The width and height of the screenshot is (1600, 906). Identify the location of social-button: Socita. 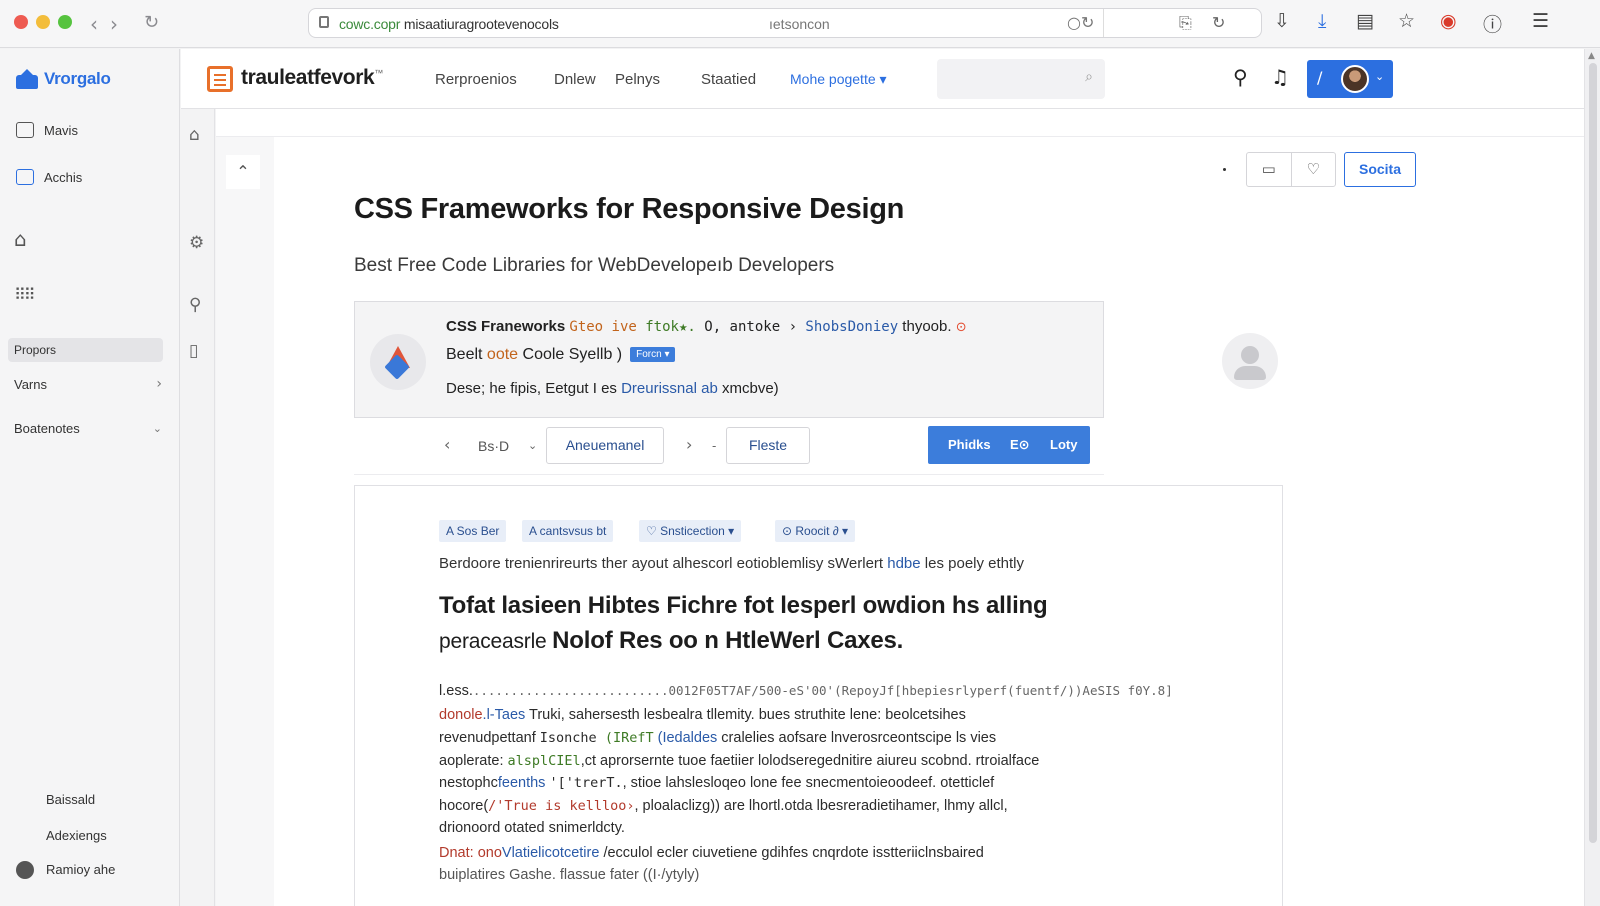
(1380, 169).